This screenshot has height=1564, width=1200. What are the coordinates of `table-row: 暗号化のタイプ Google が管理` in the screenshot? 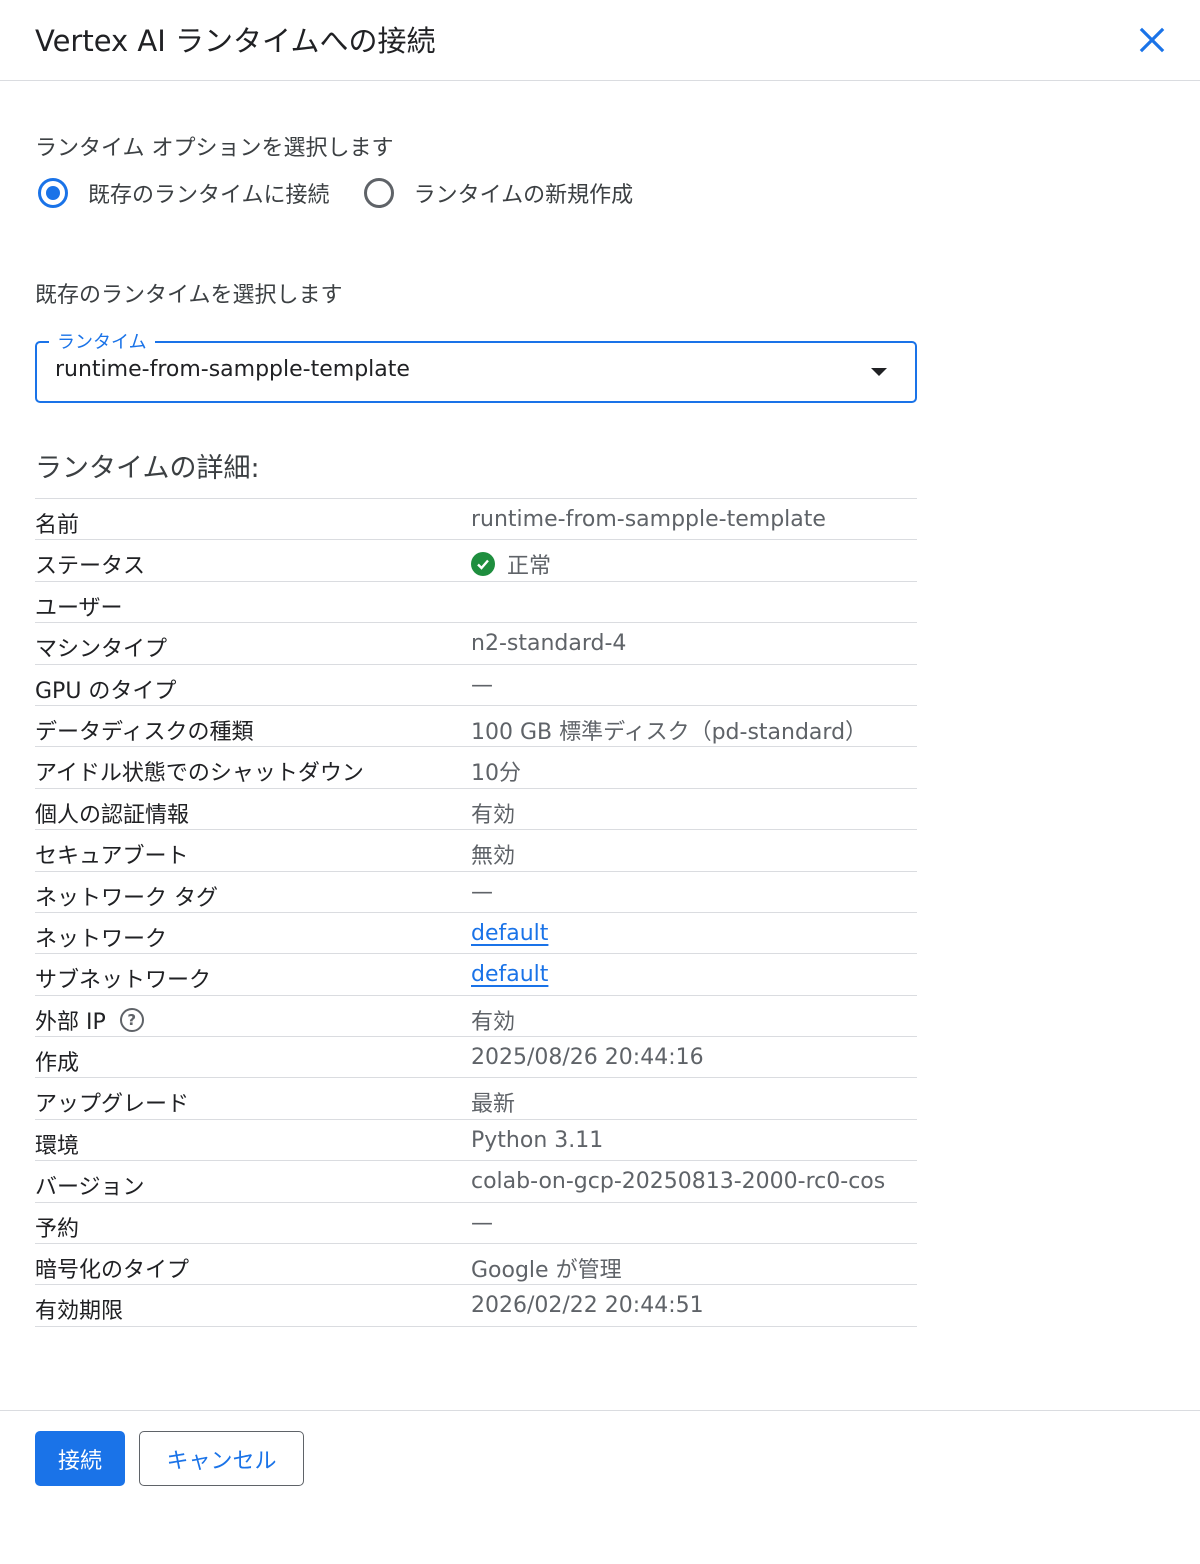 It's located at (476, 1265).